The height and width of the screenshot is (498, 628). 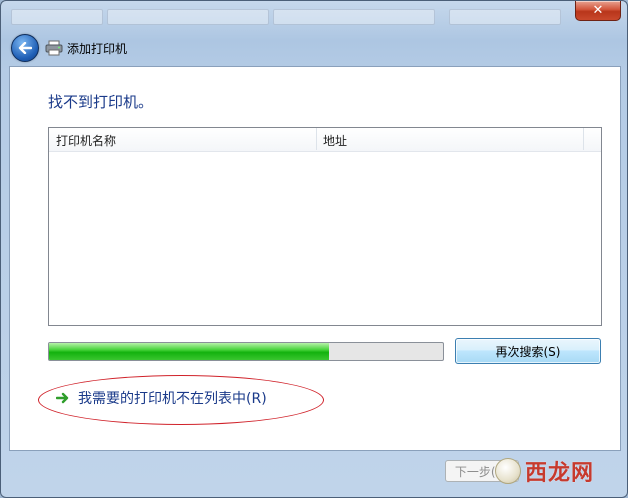 What do you see at coordinates (508, 471) in the screenshot?
I see `watermark-logo` at bounding box center [508, 471].